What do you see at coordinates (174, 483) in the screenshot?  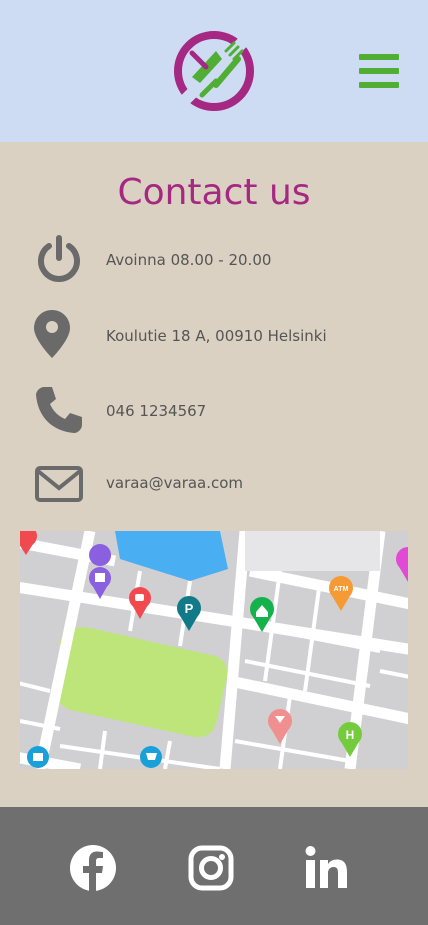 I see `email-text: varaa@varaa.com` at bounding box center [174, 483].